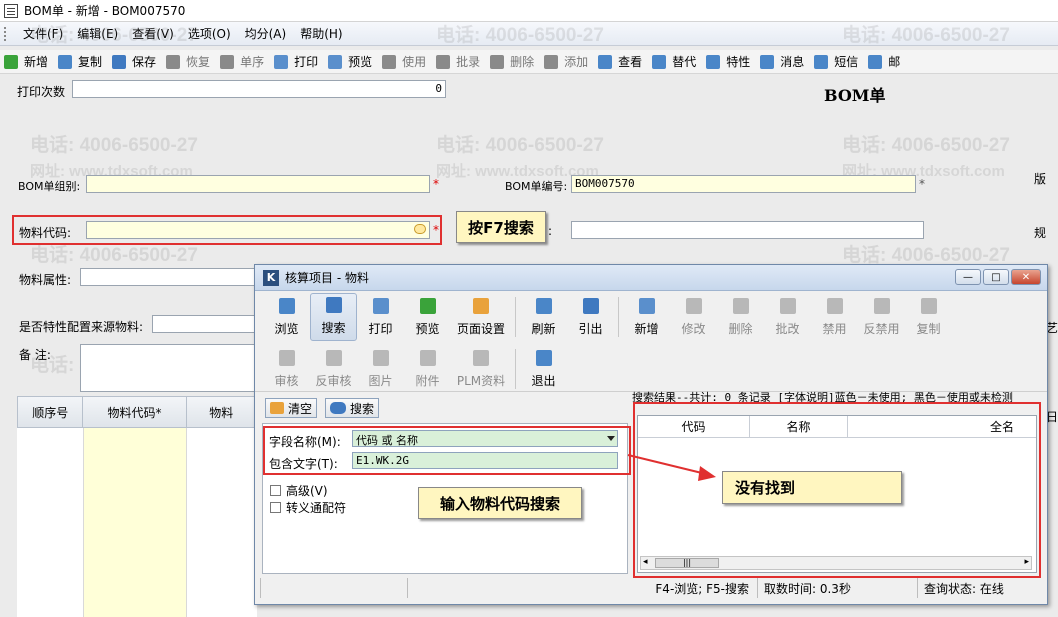 This screenshot has width=1058, height=617. What do you see at coordinates (114, 145) in the screenshot?
I see `watermark-phone: 电话: 4006-6500-27` at bounding box center [114, 145].